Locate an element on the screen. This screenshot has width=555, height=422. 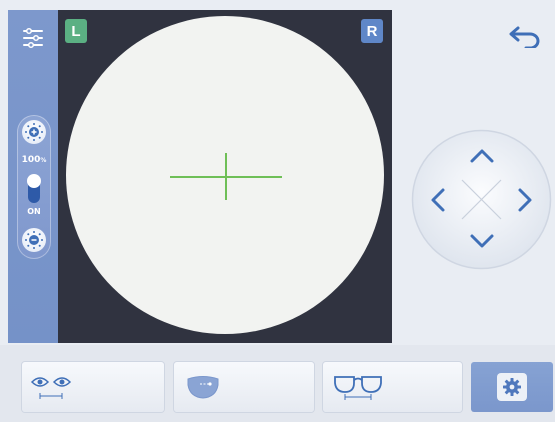
chevron-left-icon is located at coordinates (438, 200).